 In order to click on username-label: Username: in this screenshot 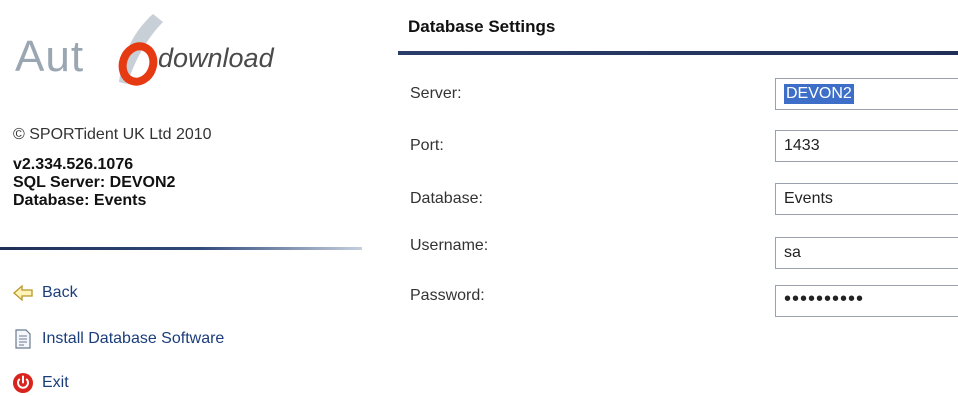, I will do `click(449, 245)`.